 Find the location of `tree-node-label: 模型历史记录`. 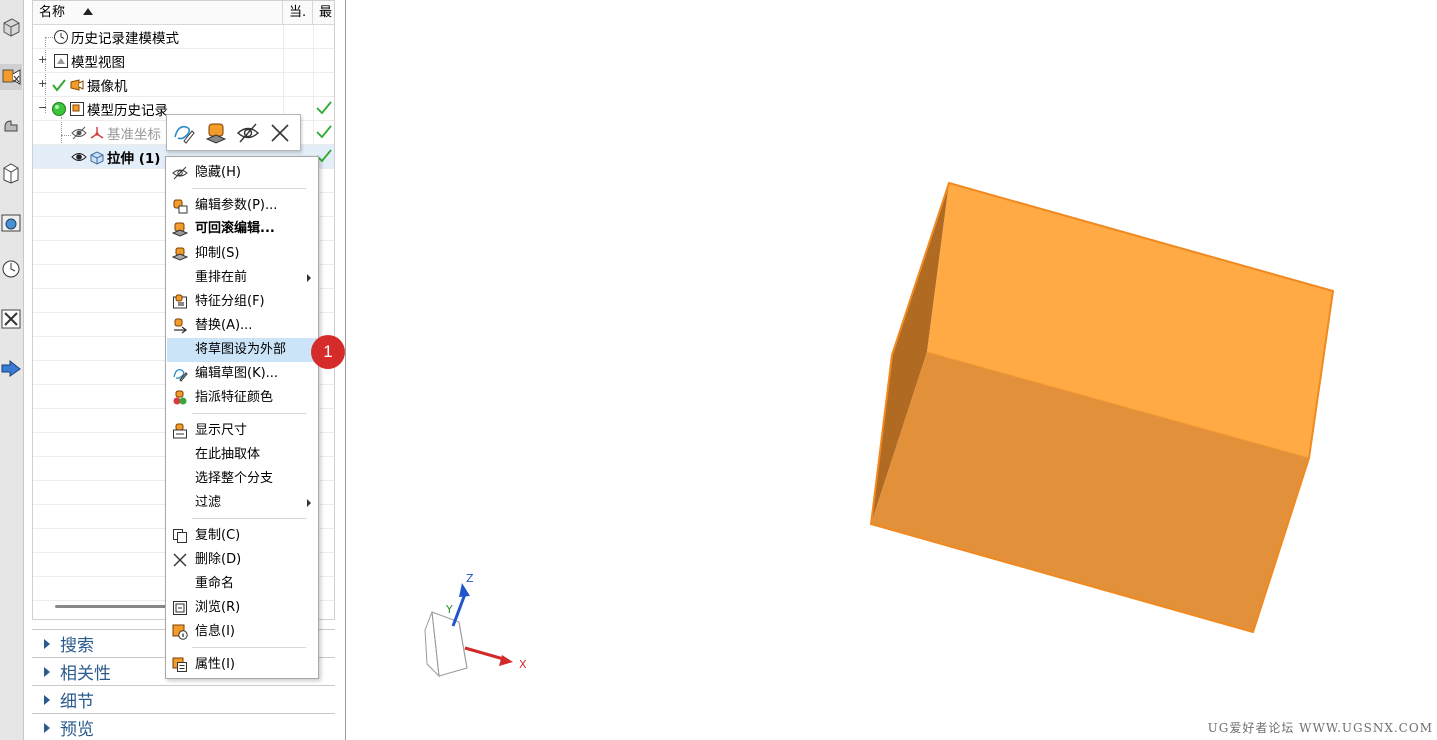

tree-node-label: 模型历史记录 is located at coordinates (127, 111).